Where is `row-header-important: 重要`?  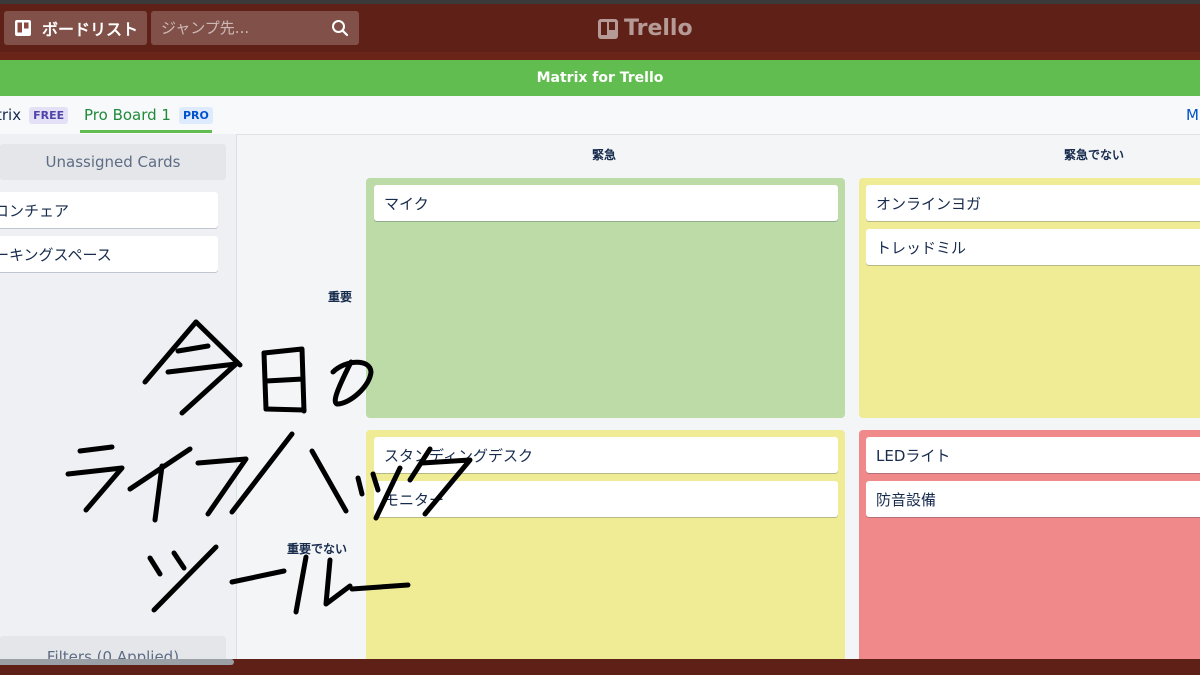 row-header-important: 重要 is located at coordinates (340, 297).